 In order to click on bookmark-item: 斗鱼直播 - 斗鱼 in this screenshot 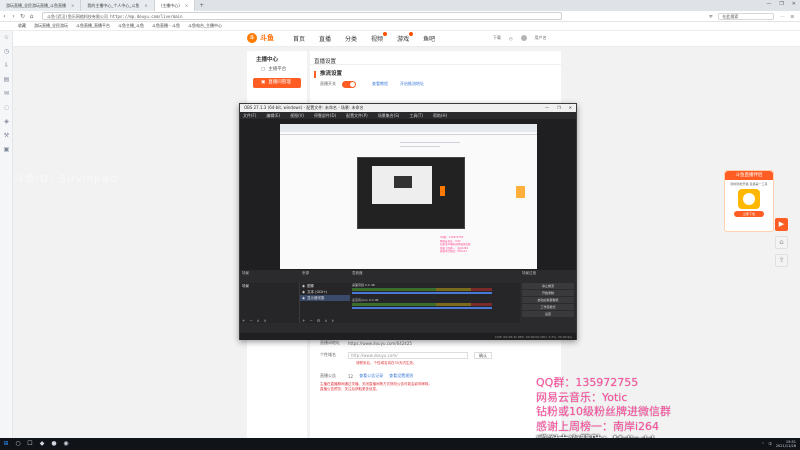, I will do `click(166, 26)`.